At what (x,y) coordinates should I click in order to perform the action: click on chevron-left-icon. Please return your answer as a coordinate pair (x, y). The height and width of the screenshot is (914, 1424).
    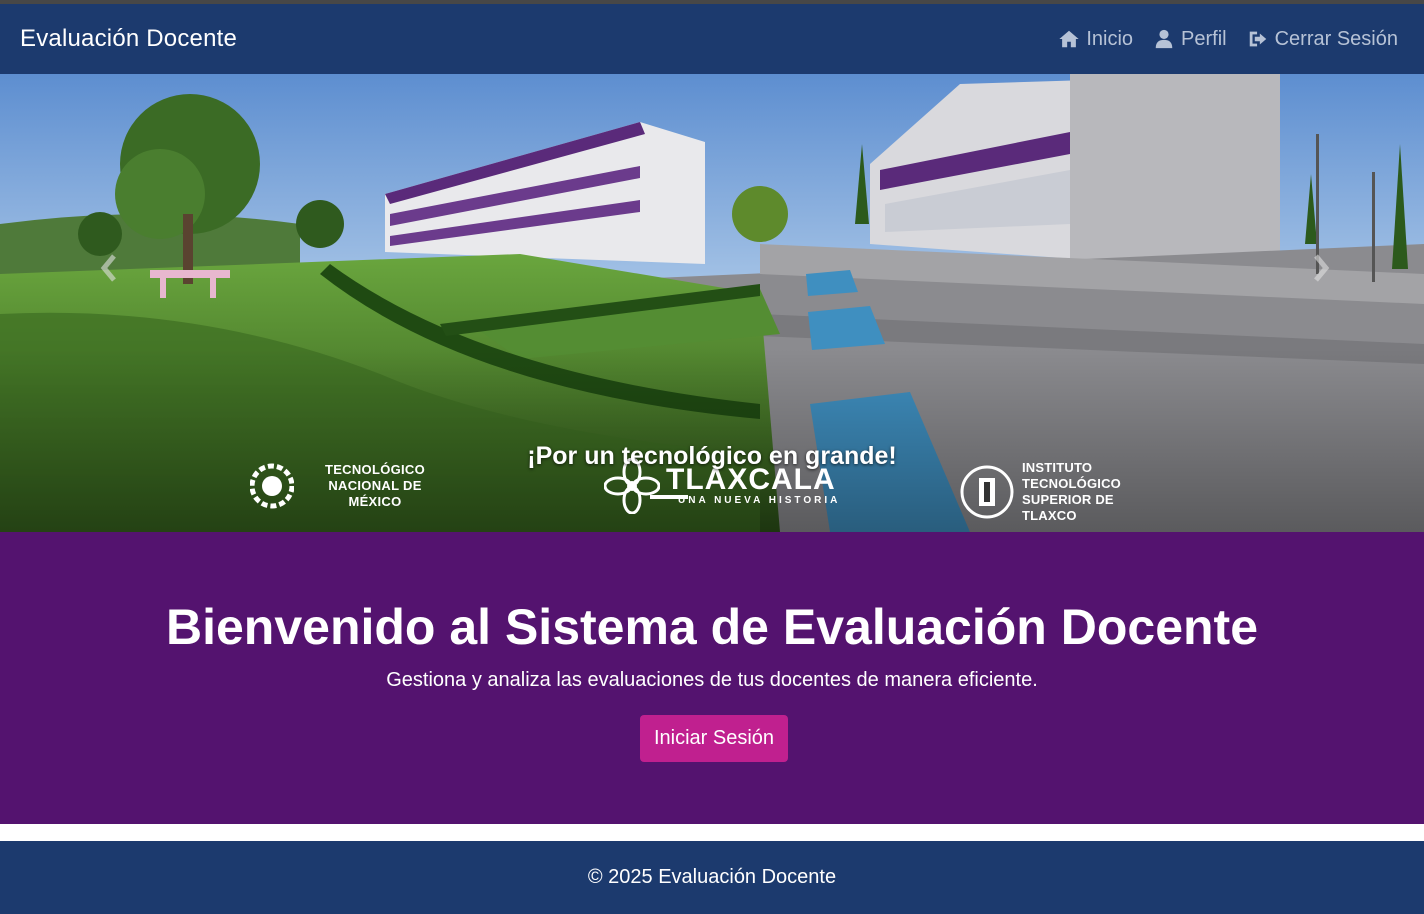
    Looking at the image, I should click on (108, 268).